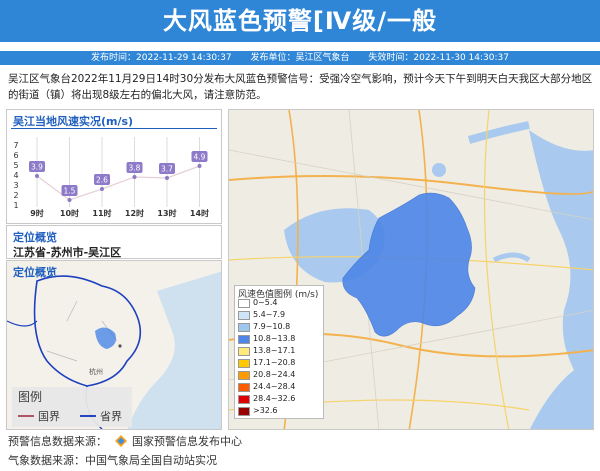  Describe the element at coordinates (272, 326) in the screenshot. I see `legend-label: 7.9~10.8` at that location.